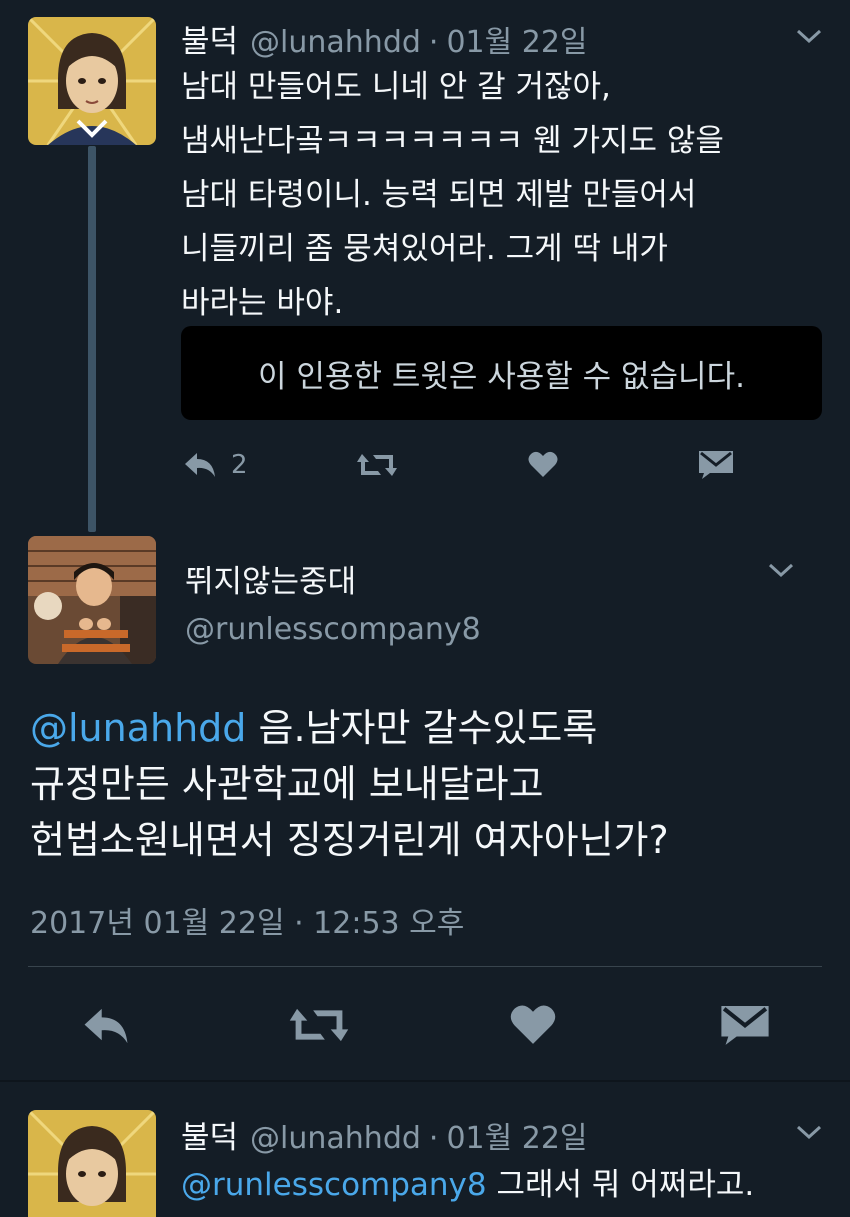 This screenshot has height=1217, width=850. Describe the element at coordinates (422, 728) in the screenshot. I see `tweet-text: 음.남자만 갈수있도록` at that location.